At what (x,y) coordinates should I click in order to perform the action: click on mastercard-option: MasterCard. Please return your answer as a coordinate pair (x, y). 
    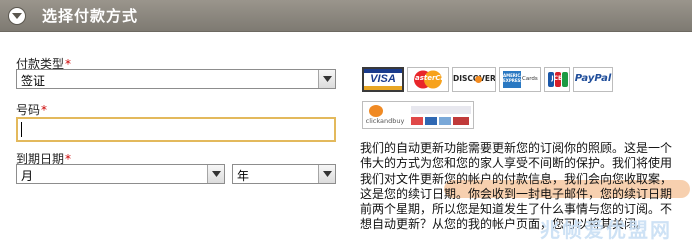
    Looking at the image, I should click on (428, 79).